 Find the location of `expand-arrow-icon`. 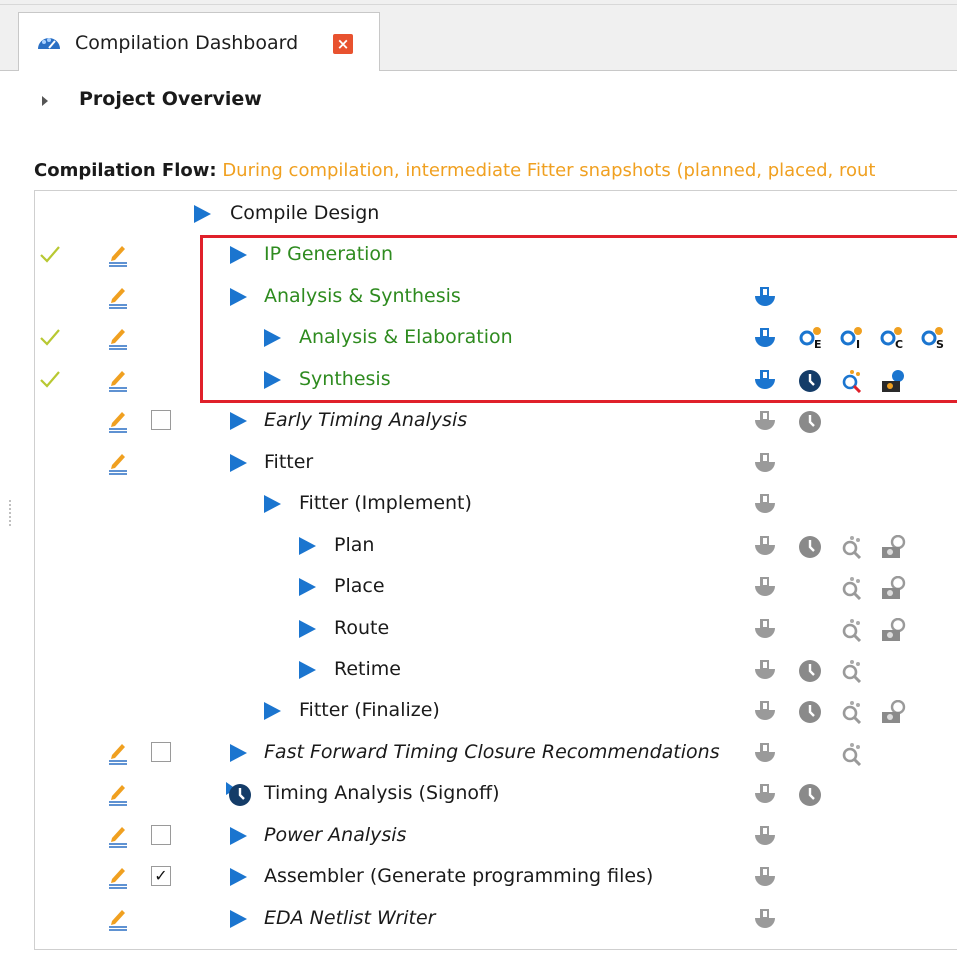

expand-arrow-icon is located at coordinates (45, 101).